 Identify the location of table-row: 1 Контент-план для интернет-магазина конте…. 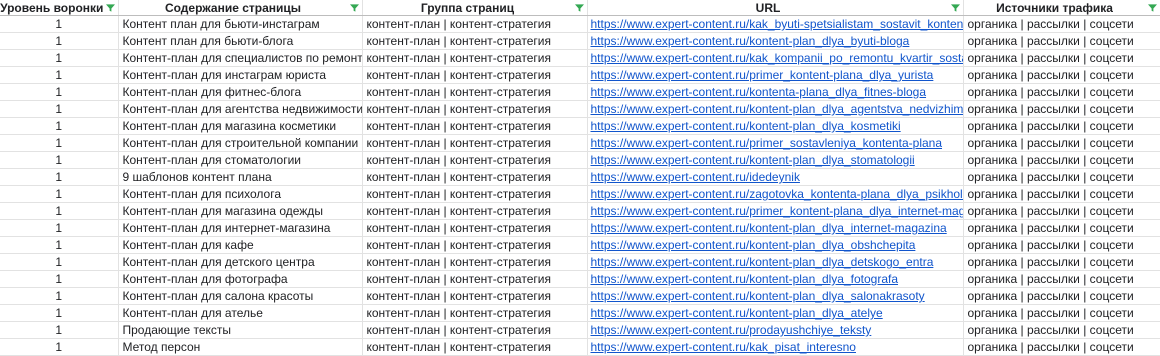
(580, 228).